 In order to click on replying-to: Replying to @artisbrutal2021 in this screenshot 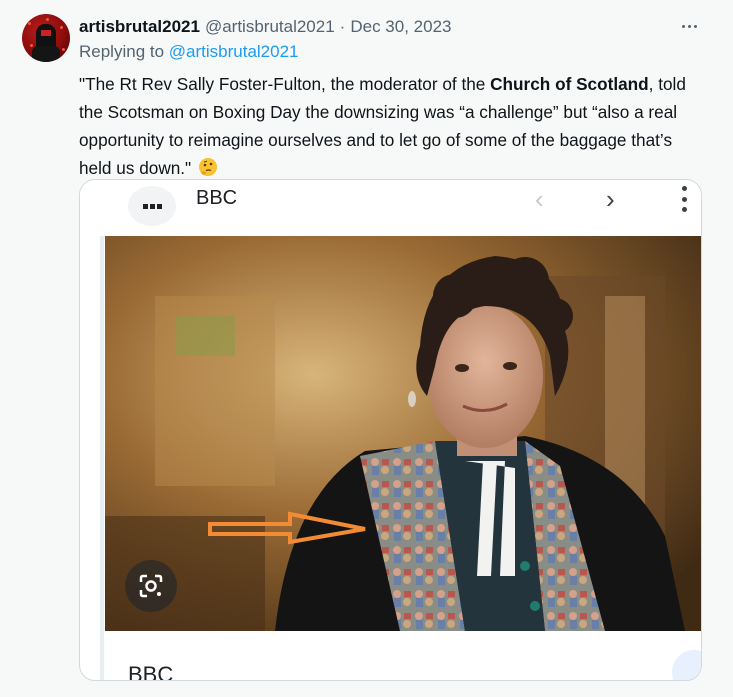, I will do `click(189, 52)`.